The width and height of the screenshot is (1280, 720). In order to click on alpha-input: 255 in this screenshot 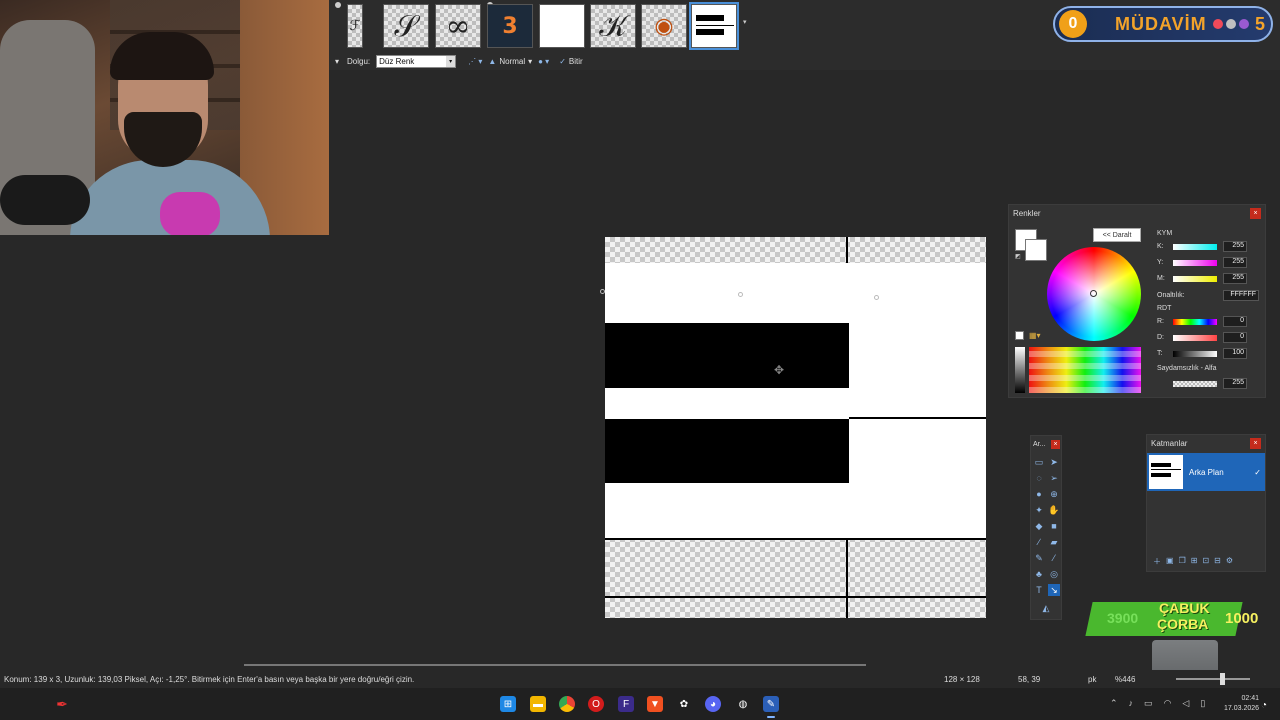, I will do `click(1235, 383)`.